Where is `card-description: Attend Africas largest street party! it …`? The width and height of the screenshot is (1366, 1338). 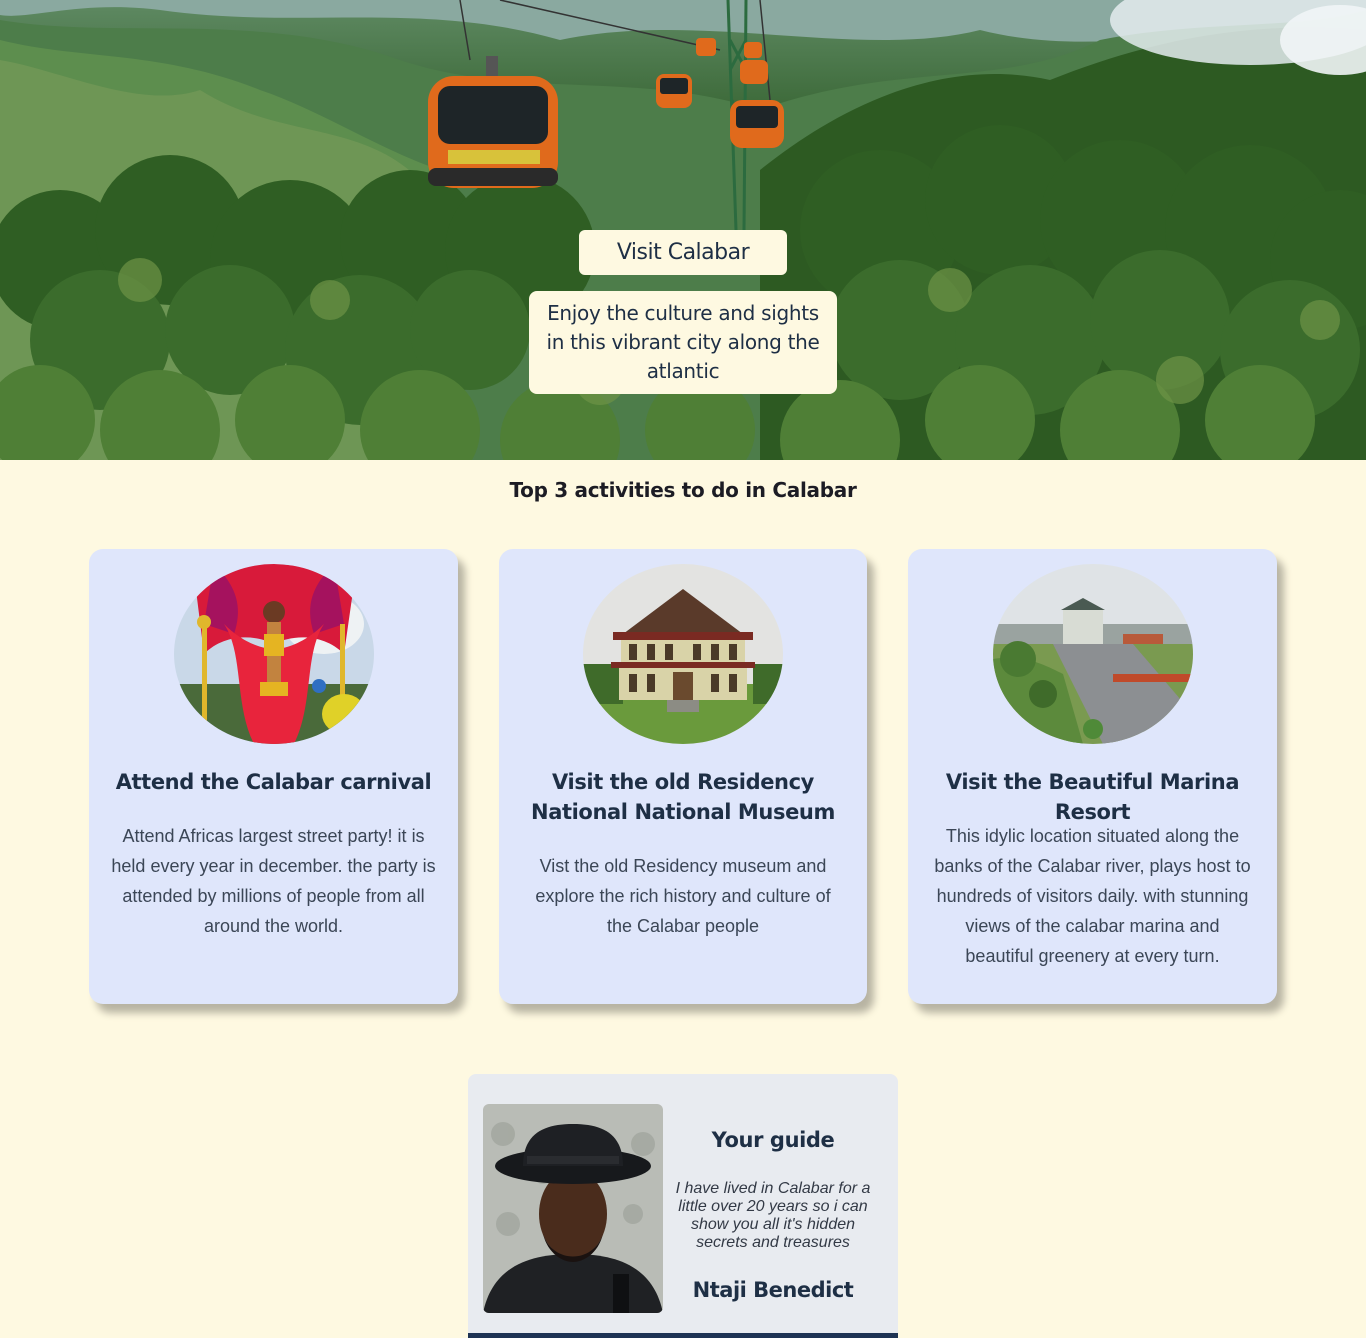 card-description: Attend Africas largest street party! it … is located at coordinates (273, 881).